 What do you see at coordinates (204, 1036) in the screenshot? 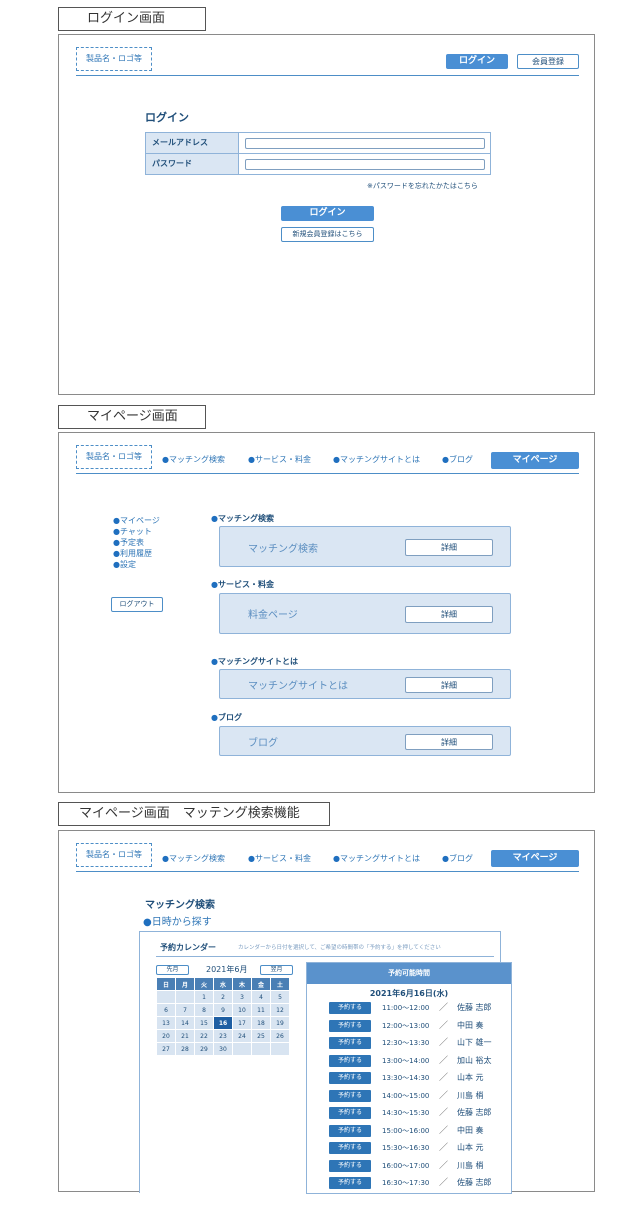
I see `day-cell: 22` at bounding box center [204, 1036].